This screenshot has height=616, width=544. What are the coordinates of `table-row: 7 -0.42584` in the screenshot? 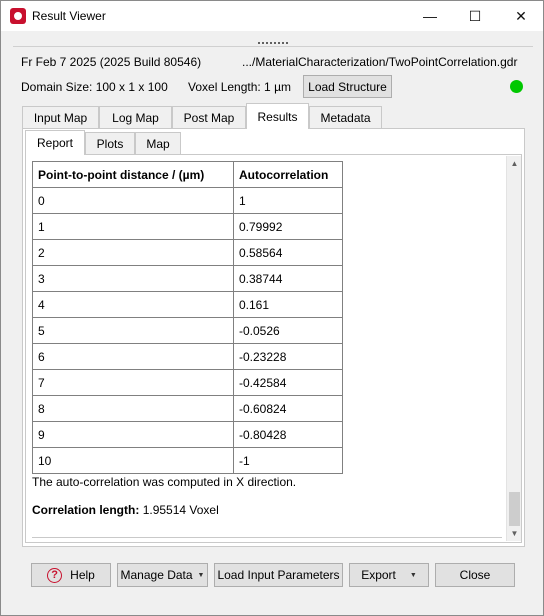 It's located at (187, 382).